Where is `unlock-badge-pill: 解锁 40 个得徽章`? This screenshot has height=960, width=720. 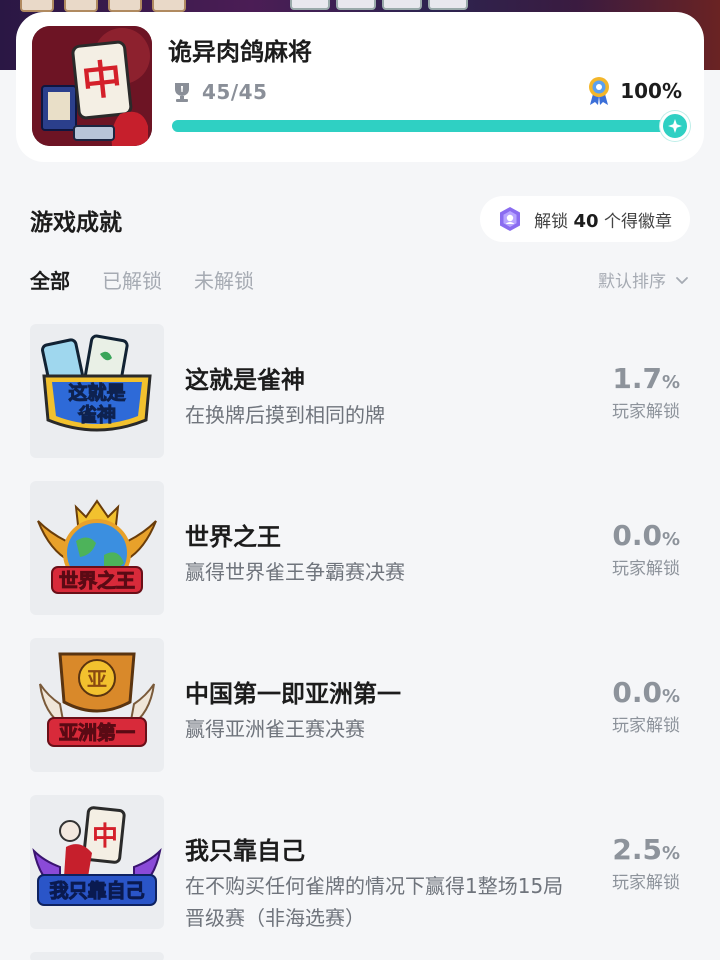
unlock-badge-pill: 解锁 40 个得徽章 is located at coordinates (585, 219).